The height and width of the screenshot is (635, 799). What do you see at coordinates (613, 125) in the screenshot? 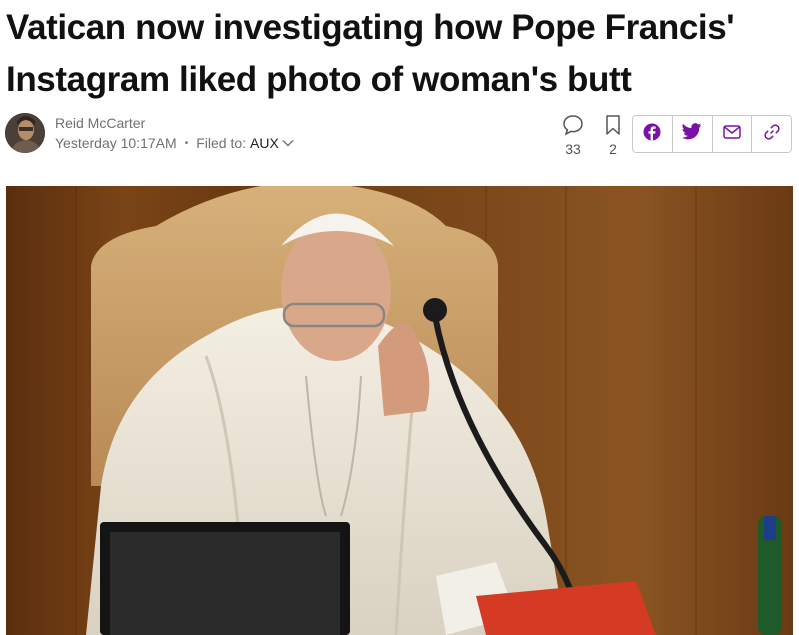
I see `bookmark-icon` at bounding box center [613, 125].